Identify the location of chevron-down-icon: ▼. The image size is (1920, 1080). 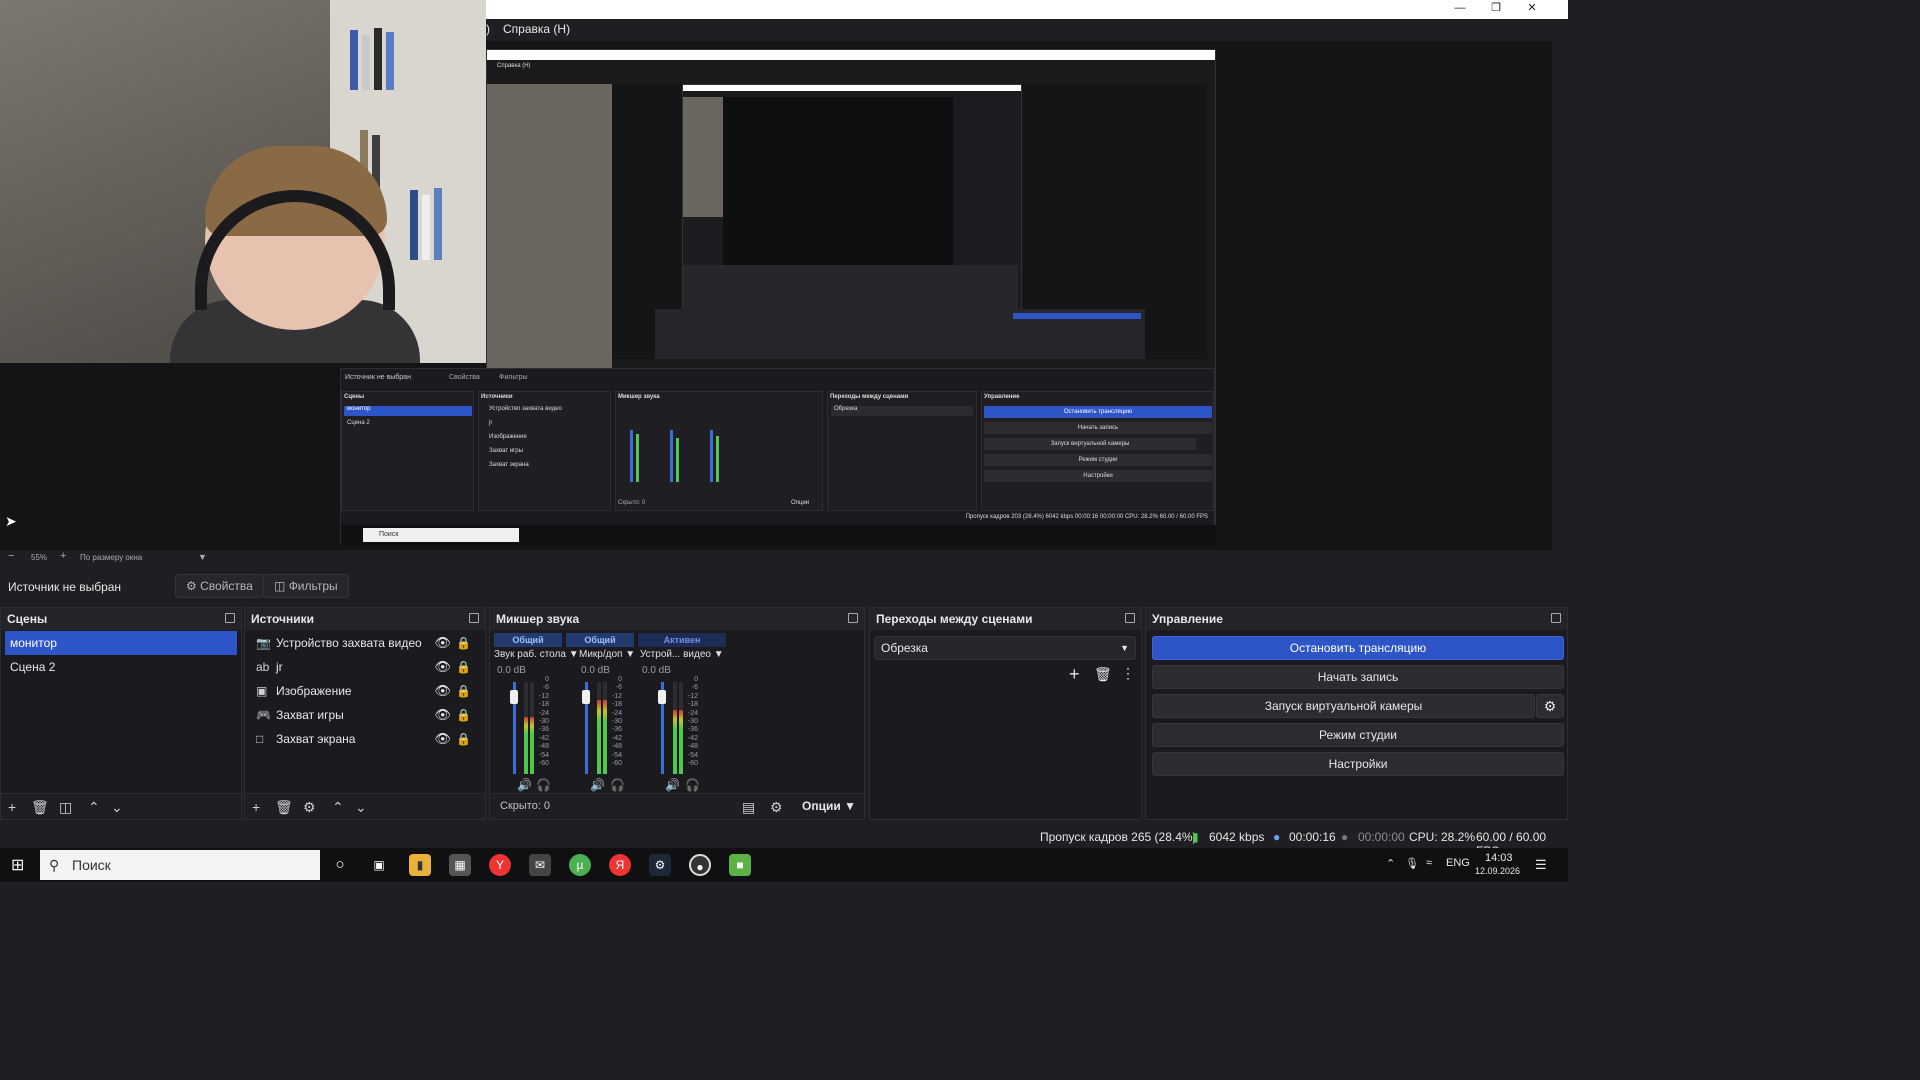
(202, 557).